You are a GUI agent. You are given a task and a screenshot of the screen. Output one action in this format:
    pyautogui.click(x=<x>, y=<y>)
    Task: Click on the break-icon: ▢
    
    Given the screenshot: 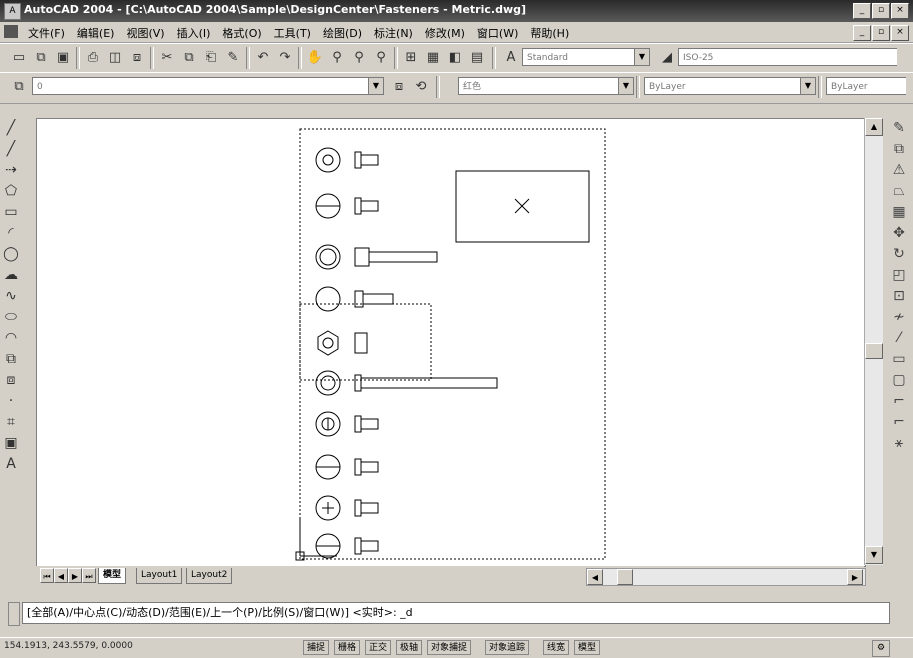 What is the action you would take?
    pyautogui.click(x=899, y=380)
    